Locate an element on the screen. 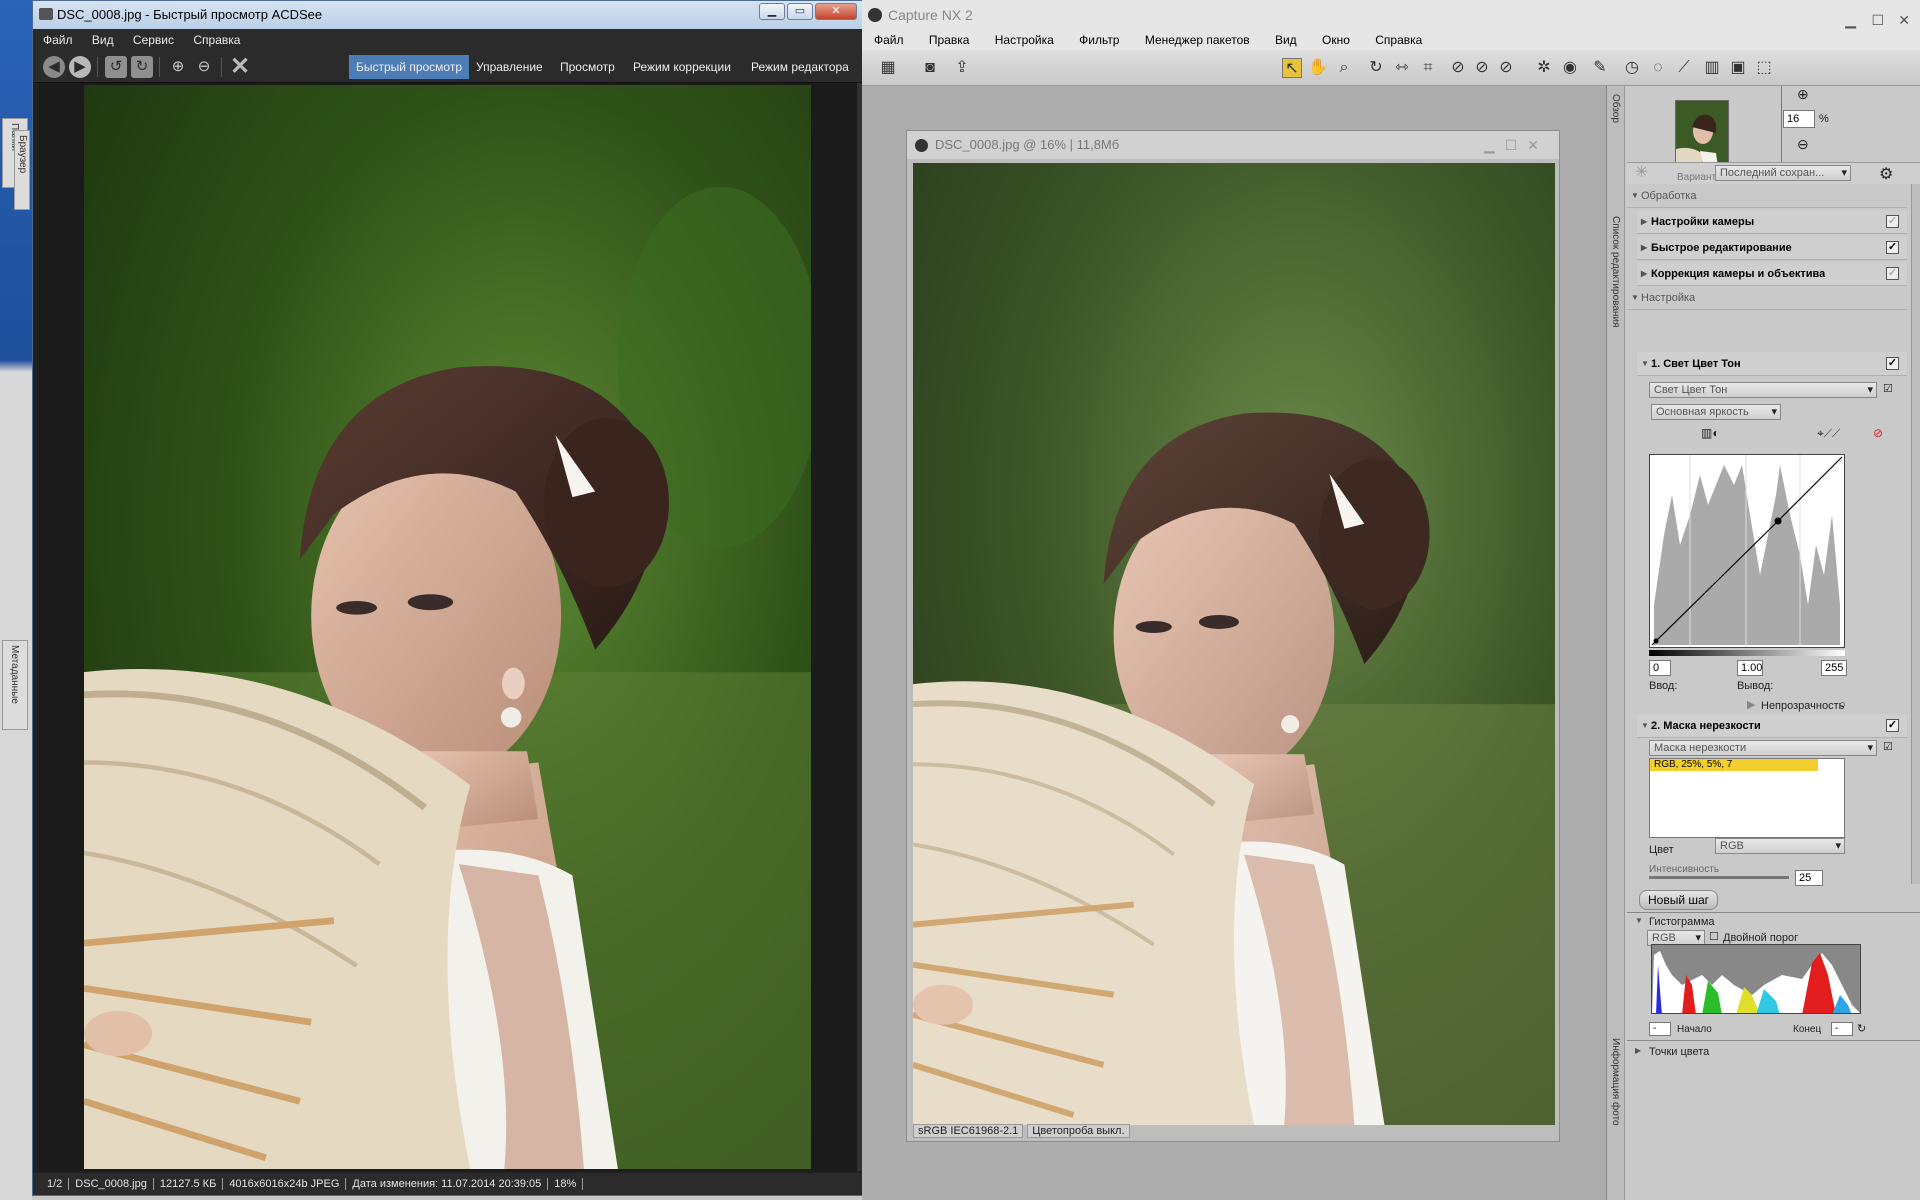 The image size is (1920, 1200). black-point-icon: ⊘ is located at coordinates (1458, 68).